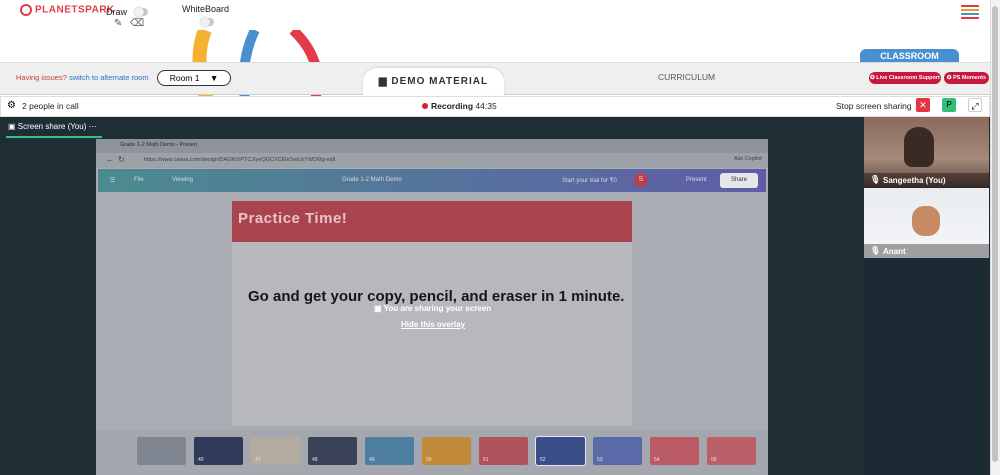  What do you see at coordinates (874, 106) in the screenshot?
I see `stop-sharing-label: Stop screen sharing` at bounding box center [874, 106].